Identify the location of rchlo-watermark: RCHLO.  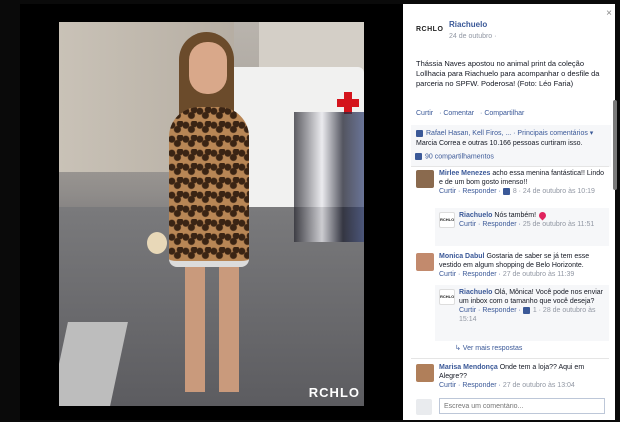
(334, 392).